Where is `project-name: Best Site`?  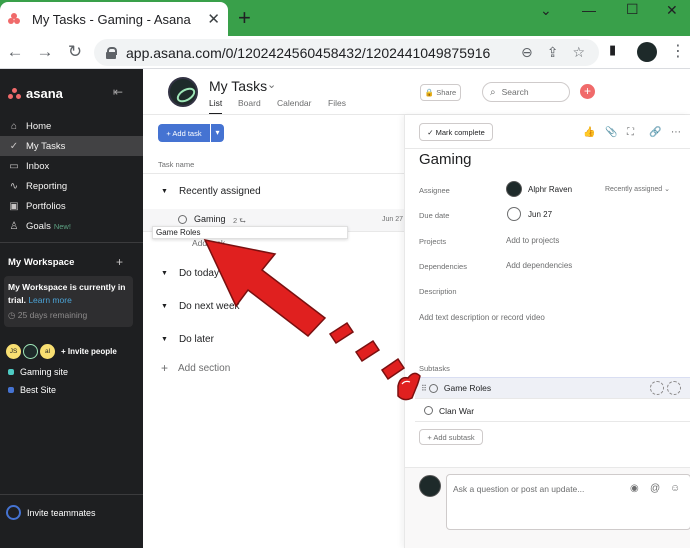
project-name: Best Site is located at coordinates (38, 390).